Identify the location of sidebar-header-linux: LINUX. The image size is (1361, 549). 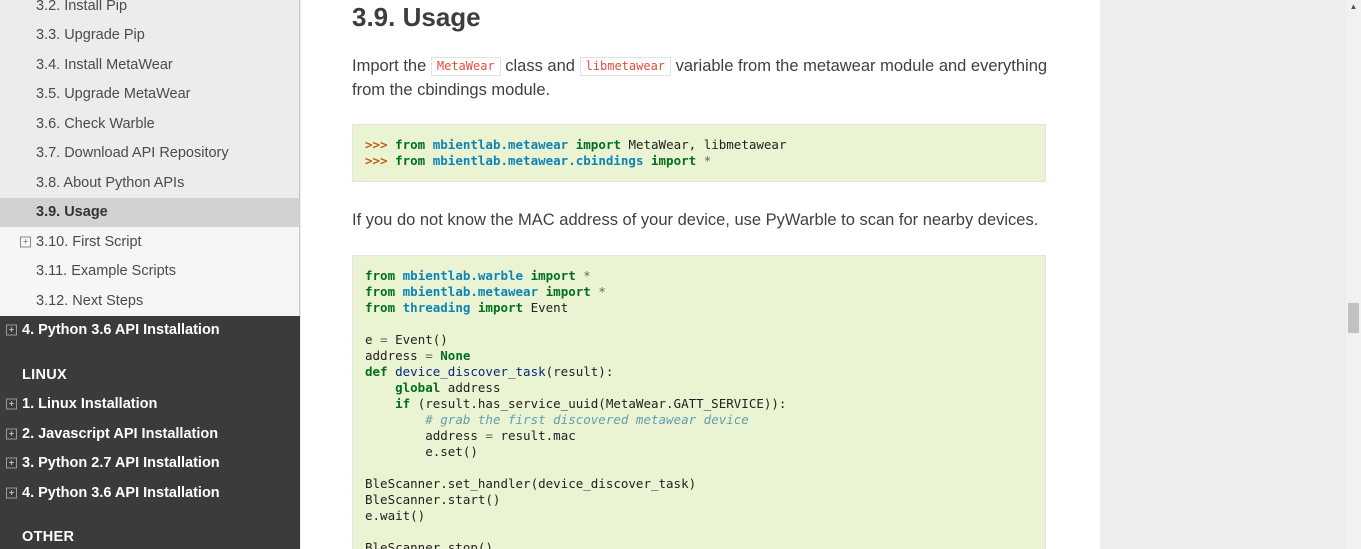
(44, 374).